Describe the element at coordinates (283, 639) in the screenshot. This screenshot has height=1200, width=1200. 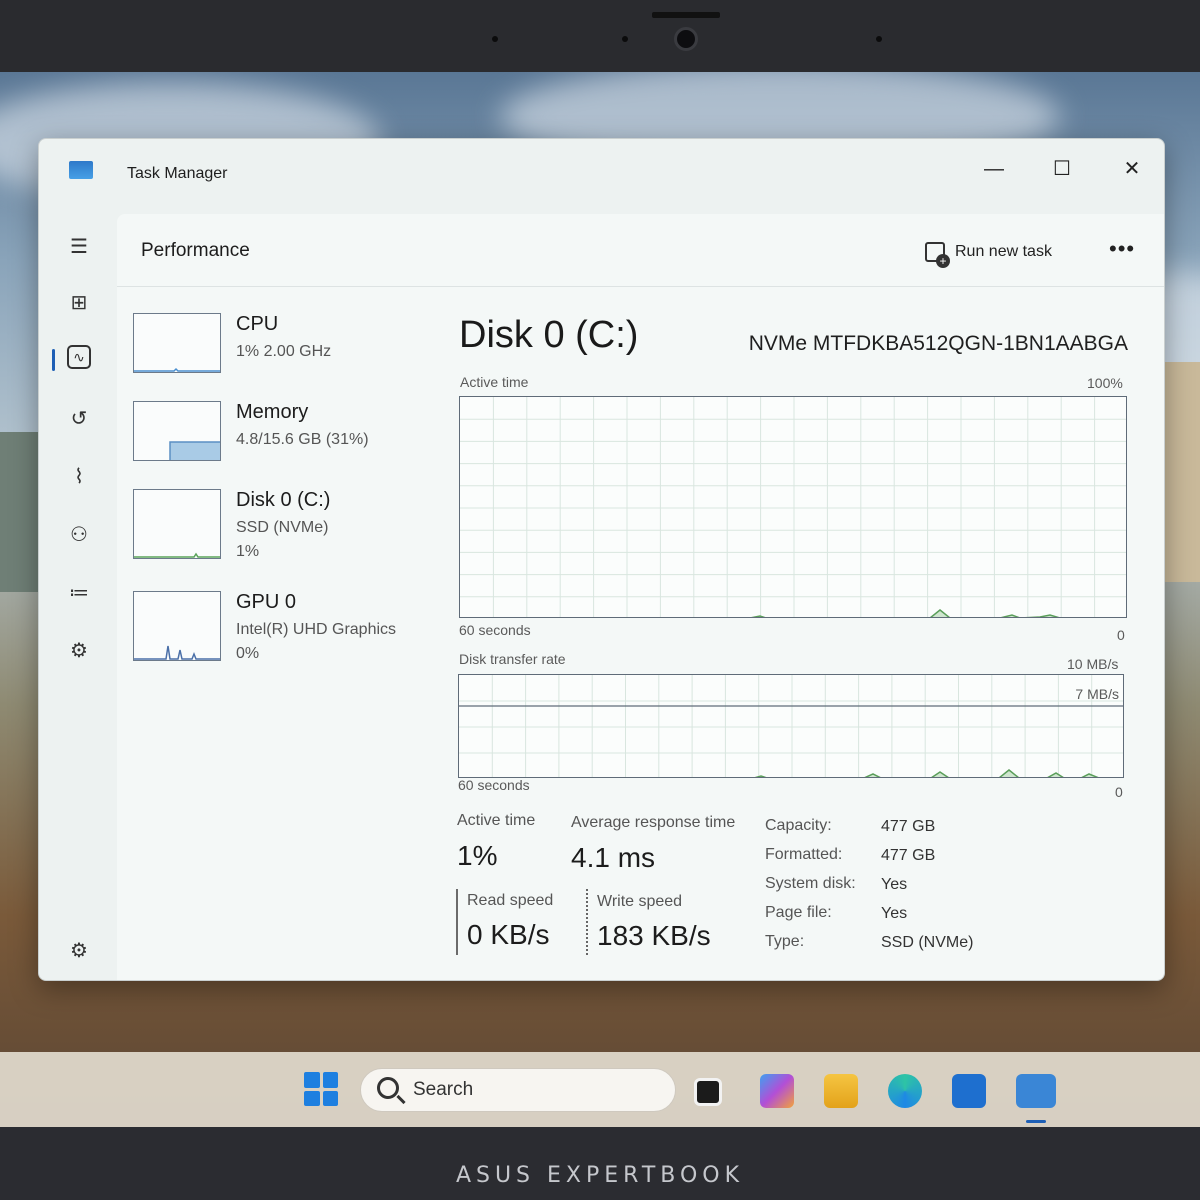
I see `device-gpu0: GPU 0 Intel(R) UHD Graphics 0%` at that location.